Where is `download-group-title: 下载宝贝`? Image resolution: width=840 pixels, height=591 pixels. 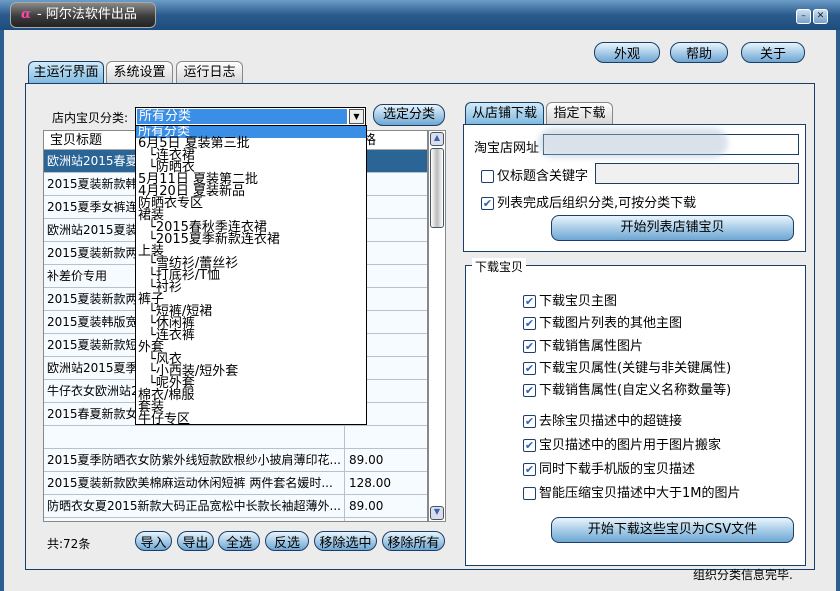
download-group-title: 下载宝贝 is located at coordinates (499, 266).